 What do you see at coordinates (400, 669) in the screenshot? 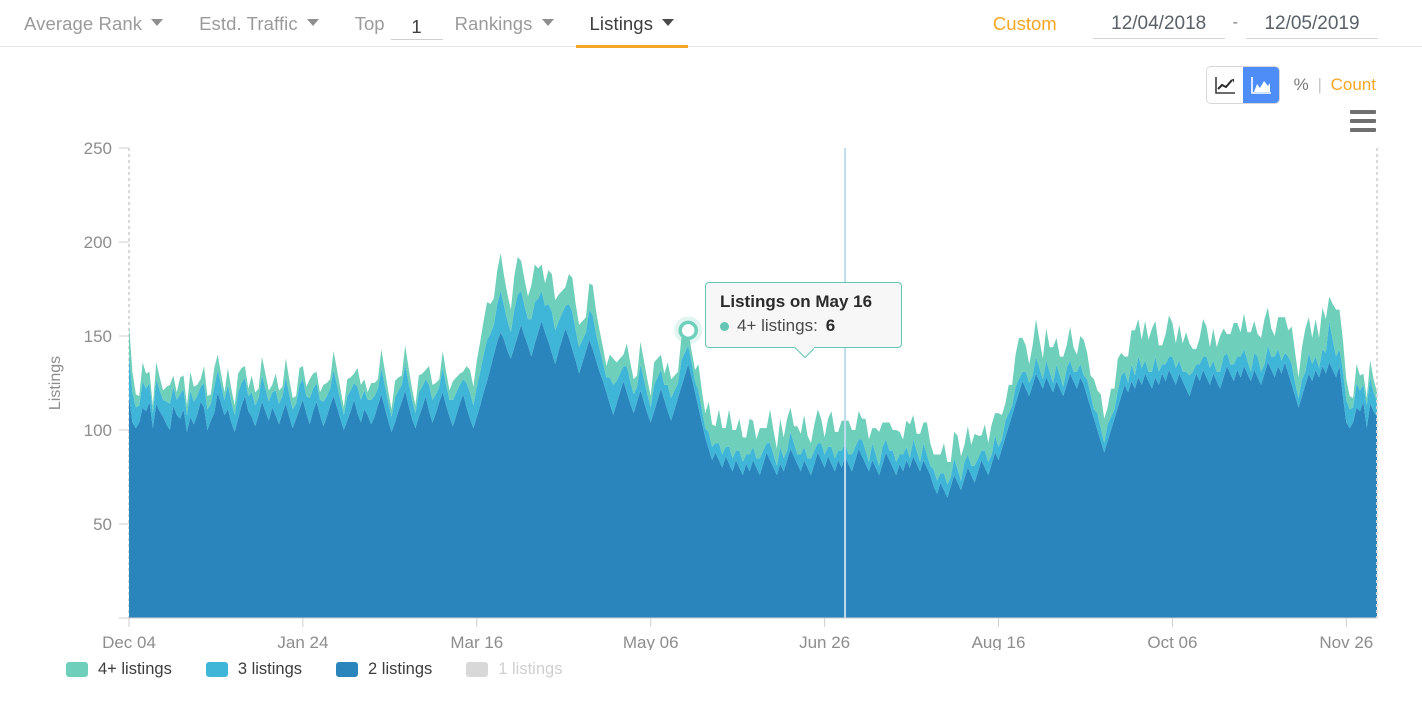
I see `legend-label: 2 listings` at bounding box center [400, 669].